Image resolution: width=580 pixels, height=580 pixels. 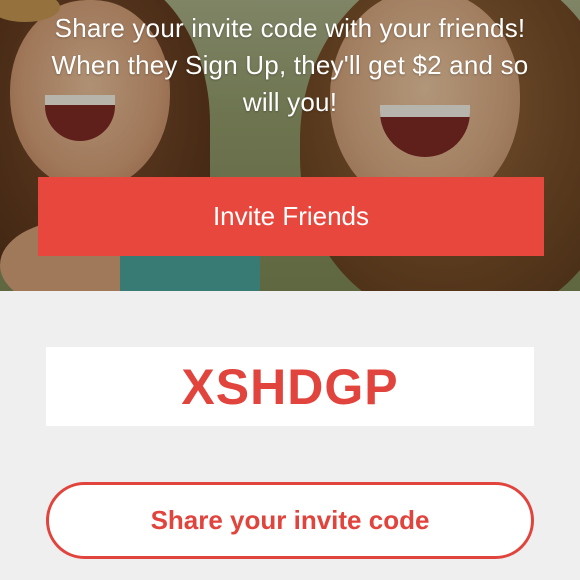 I want to click on invite-code-box: XSHDGP, so click(x=290, y=386).